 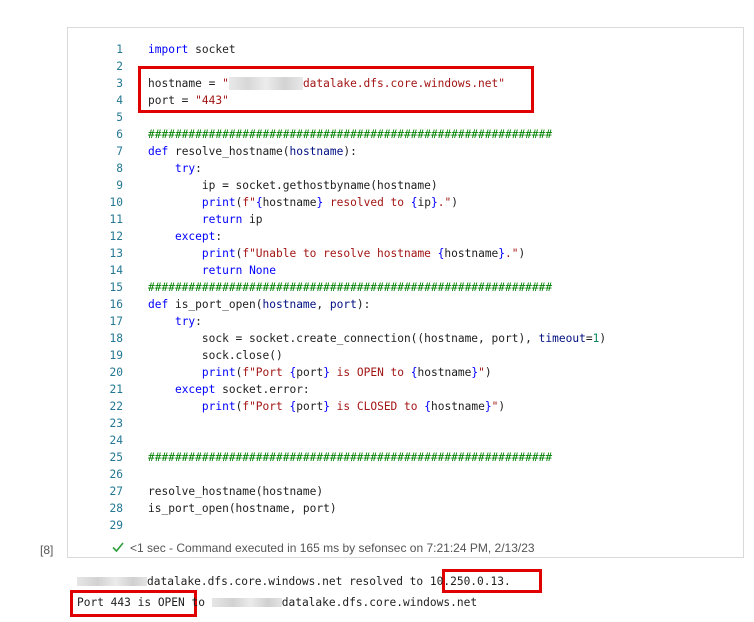 I want to click on code-token: hostname, so click(x=316, y=151).